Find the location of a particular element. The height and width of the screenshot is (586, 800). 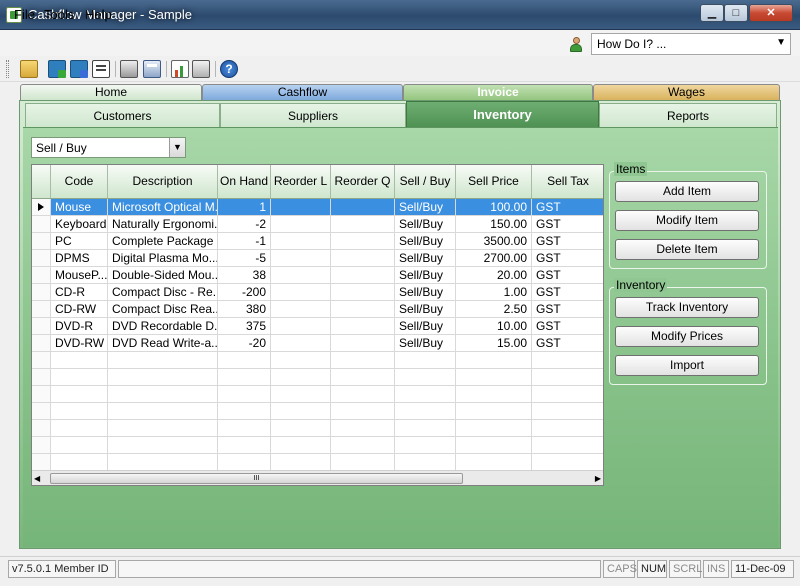

subtab-inventory: Inventory is located at coordinates (502, 114).